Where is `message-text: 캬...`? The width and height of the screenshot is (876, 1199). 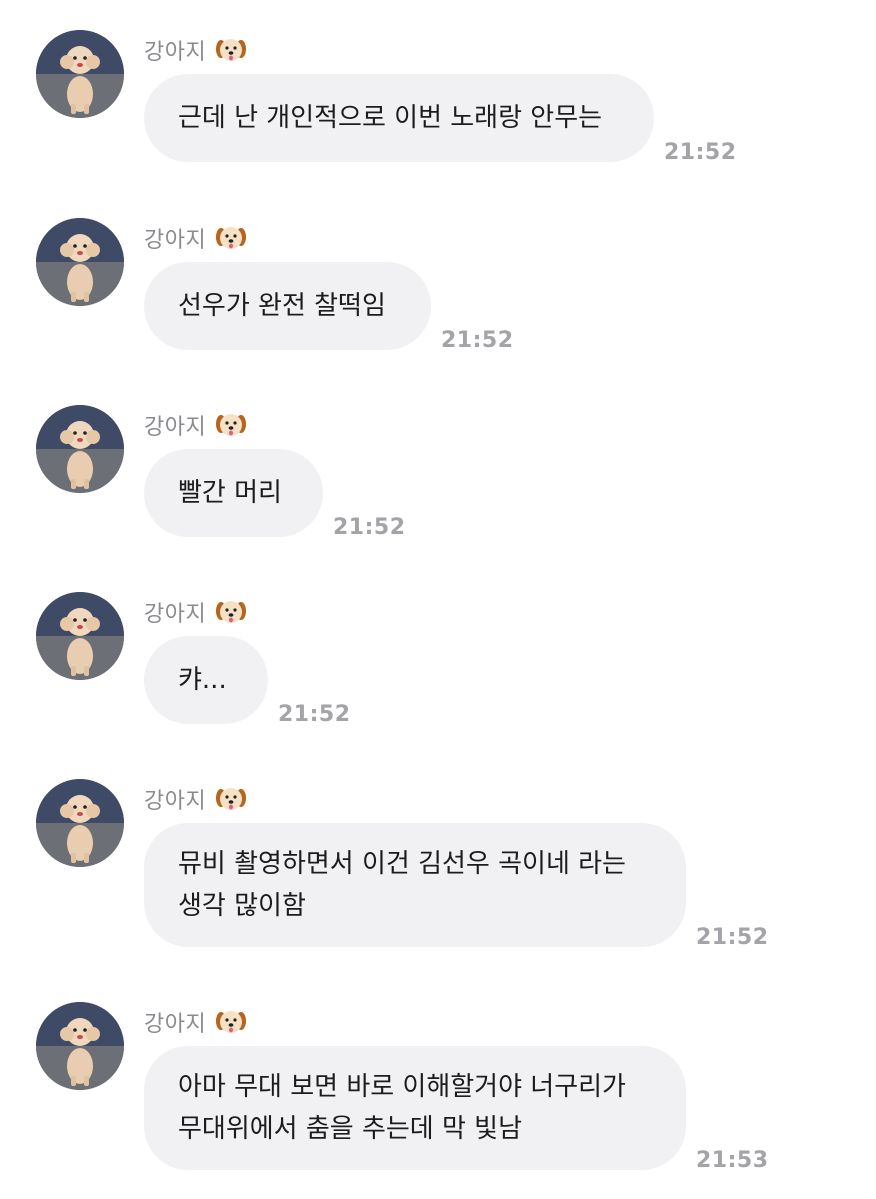 message-text: 캬... is located at coordinates (202, 680).